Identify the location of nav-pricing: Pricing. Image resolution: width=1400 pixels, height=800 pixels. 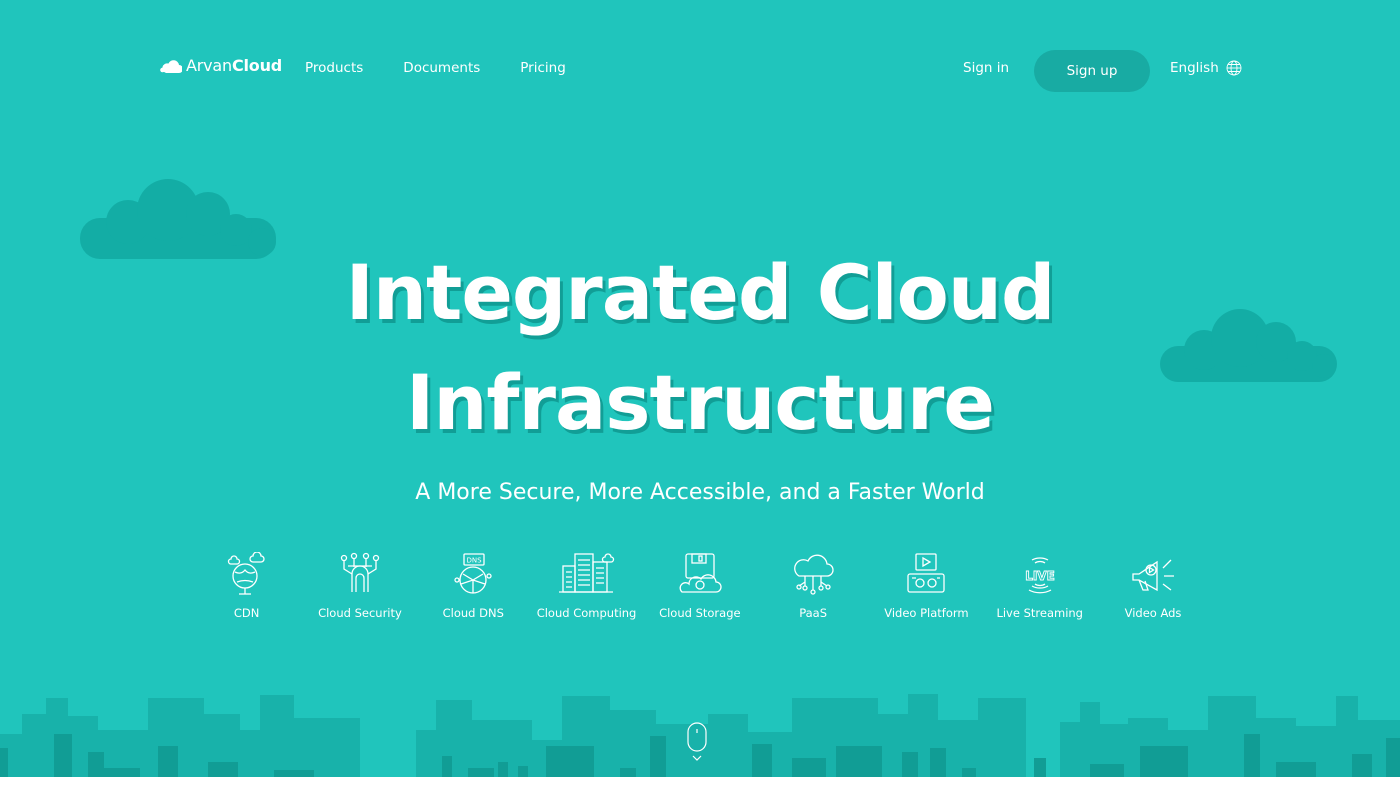
(543, 68).